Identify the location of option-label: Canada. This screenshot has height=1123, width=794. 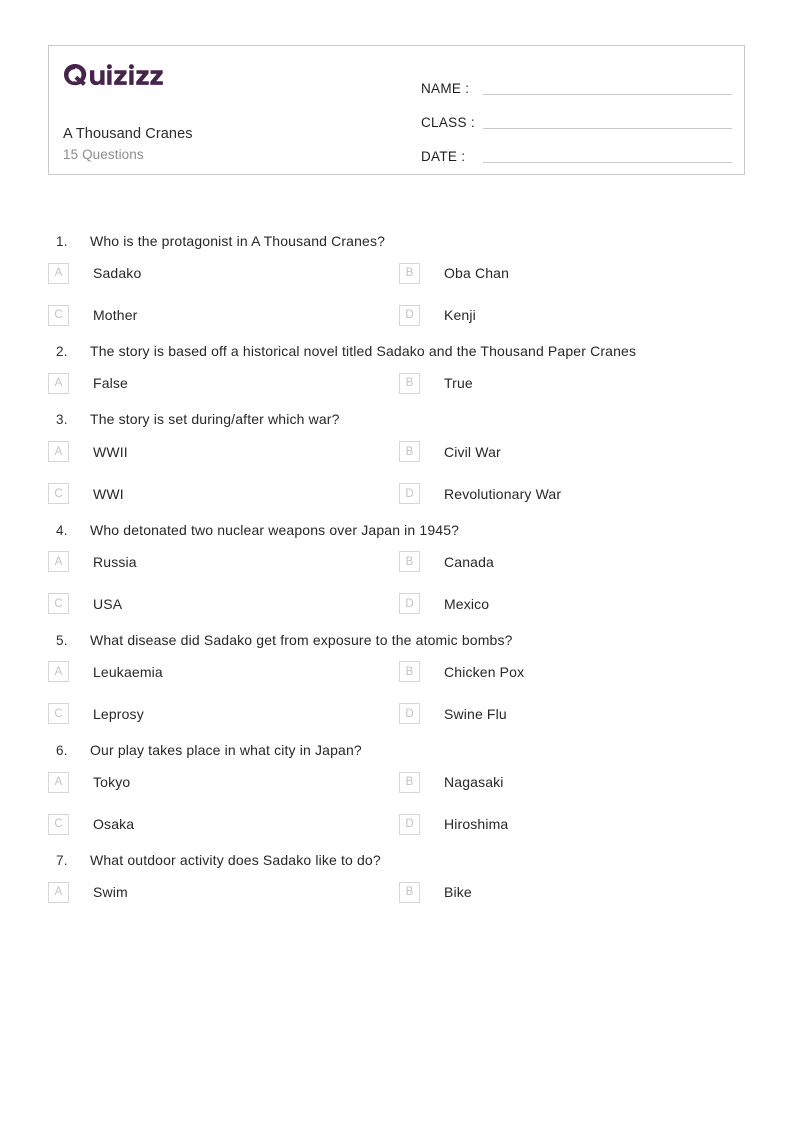
(469, 561).